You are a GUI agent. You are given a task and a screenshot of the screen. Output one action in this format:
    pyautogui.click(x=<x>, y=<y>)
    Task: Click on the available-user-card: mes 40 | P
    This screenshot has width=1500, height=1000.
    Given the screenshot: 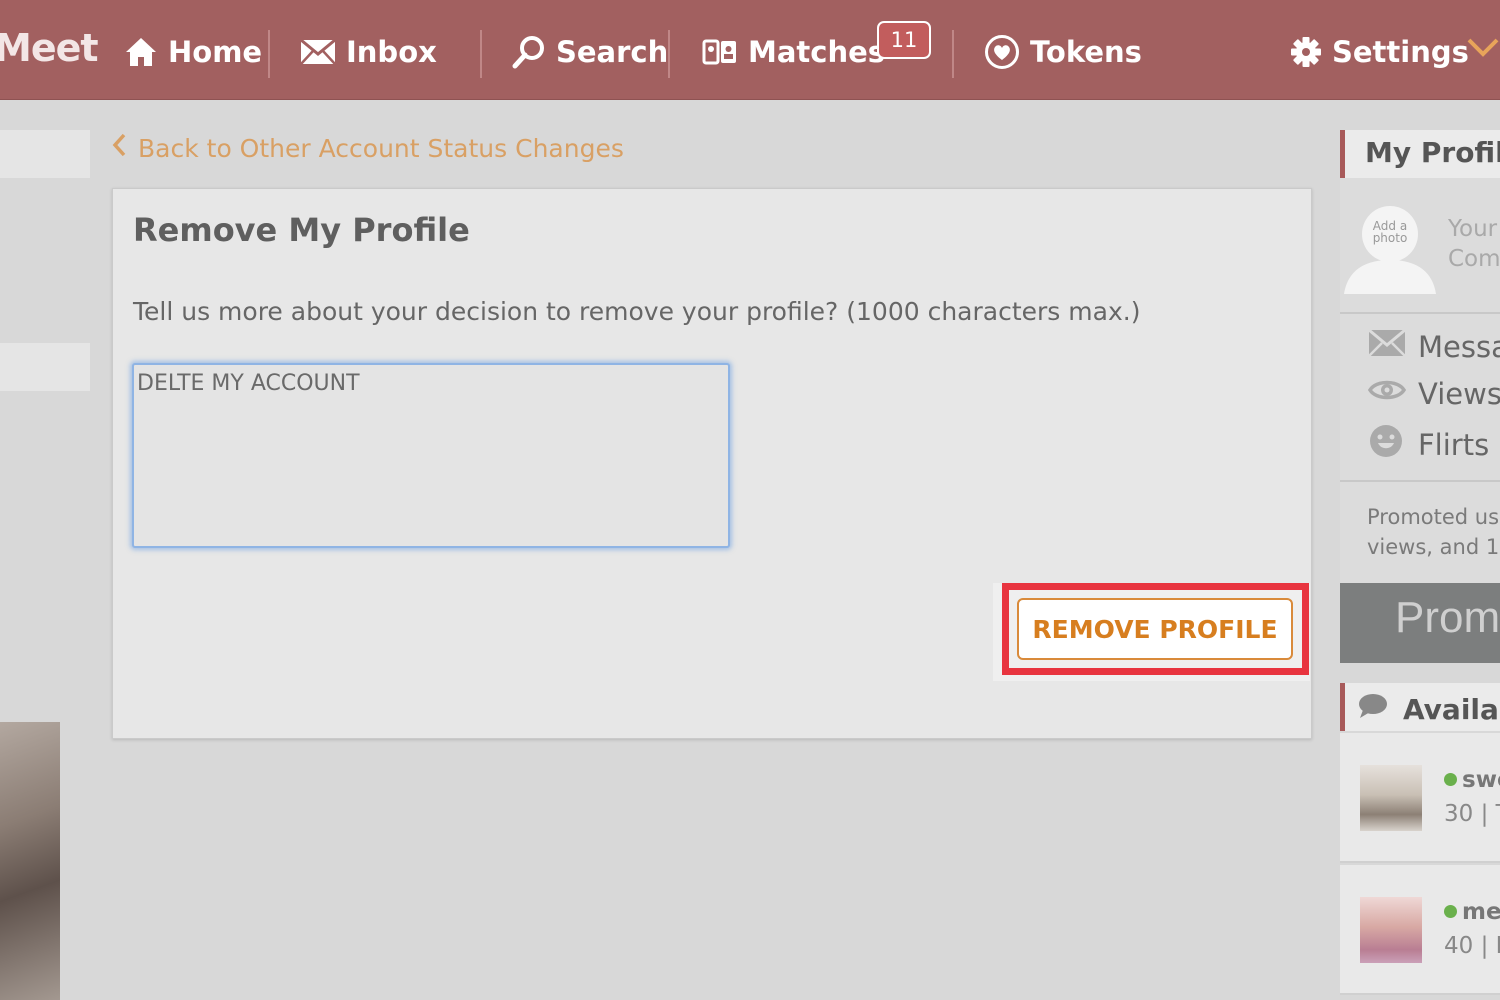 What is the action you would take?
    pyautogui.click(x=1420, y=930)
    